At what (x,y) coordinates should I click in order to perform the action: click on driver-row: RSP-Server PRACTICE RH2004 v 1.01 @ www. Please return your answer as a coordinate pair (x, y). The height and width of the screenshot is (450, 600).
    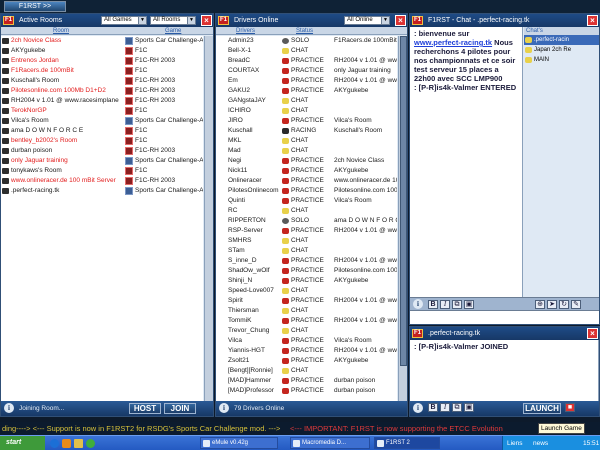
    Looking at the image, I should click on (306, 231).